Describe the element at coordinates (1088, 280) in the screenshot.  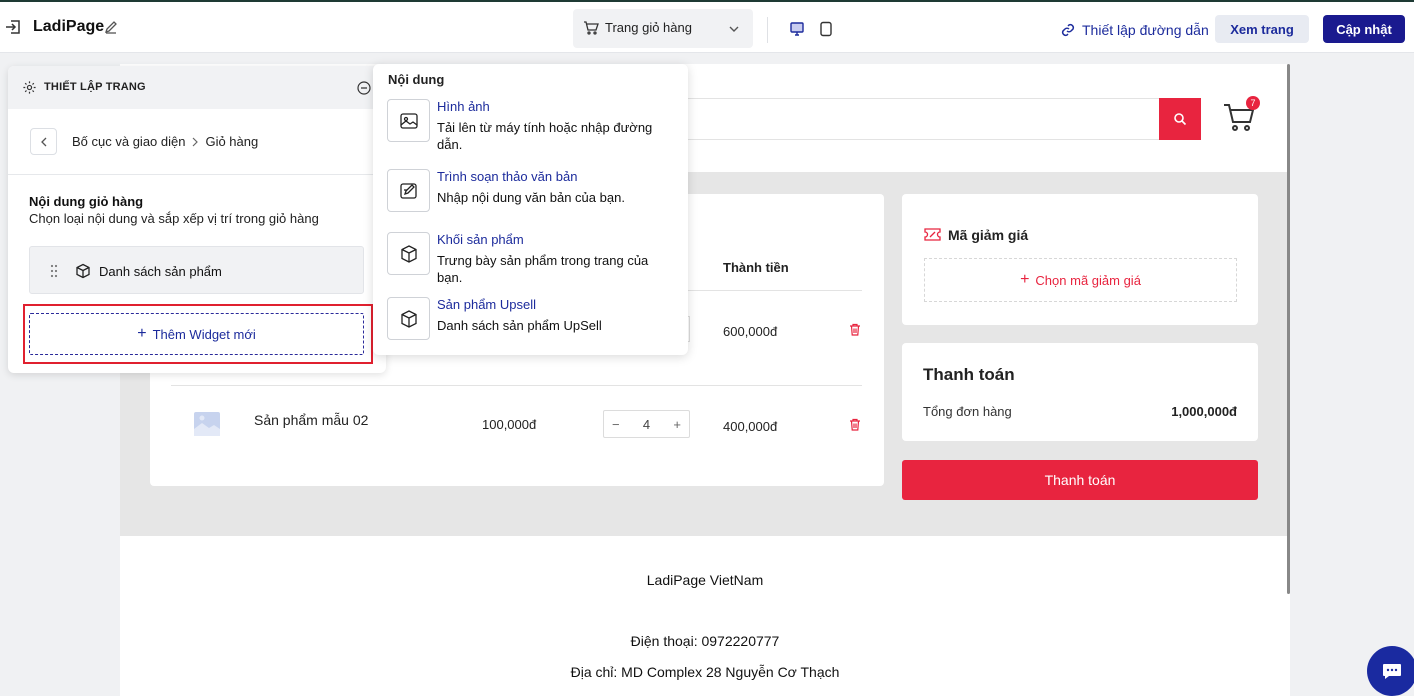
I see `choose-coupon-label: Chọn mã giảm giá` at that location.